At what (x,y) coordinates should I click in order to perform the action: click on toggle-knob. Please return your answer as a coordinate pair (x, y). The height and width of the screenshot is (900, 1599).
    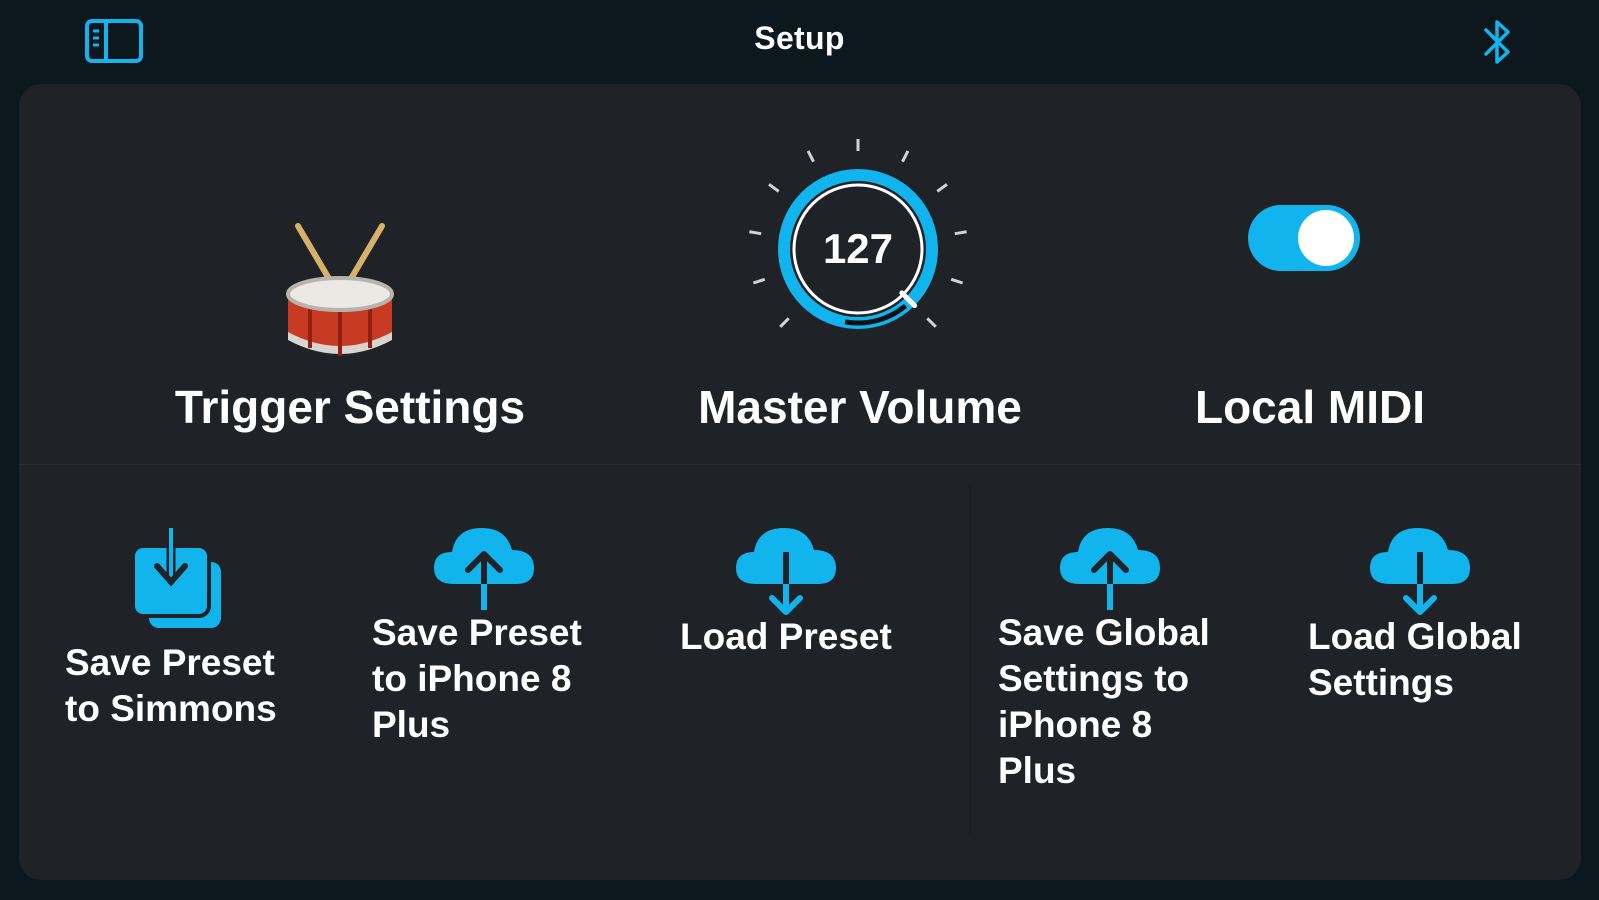
    Looking at the image, I should click on (1326, 238).